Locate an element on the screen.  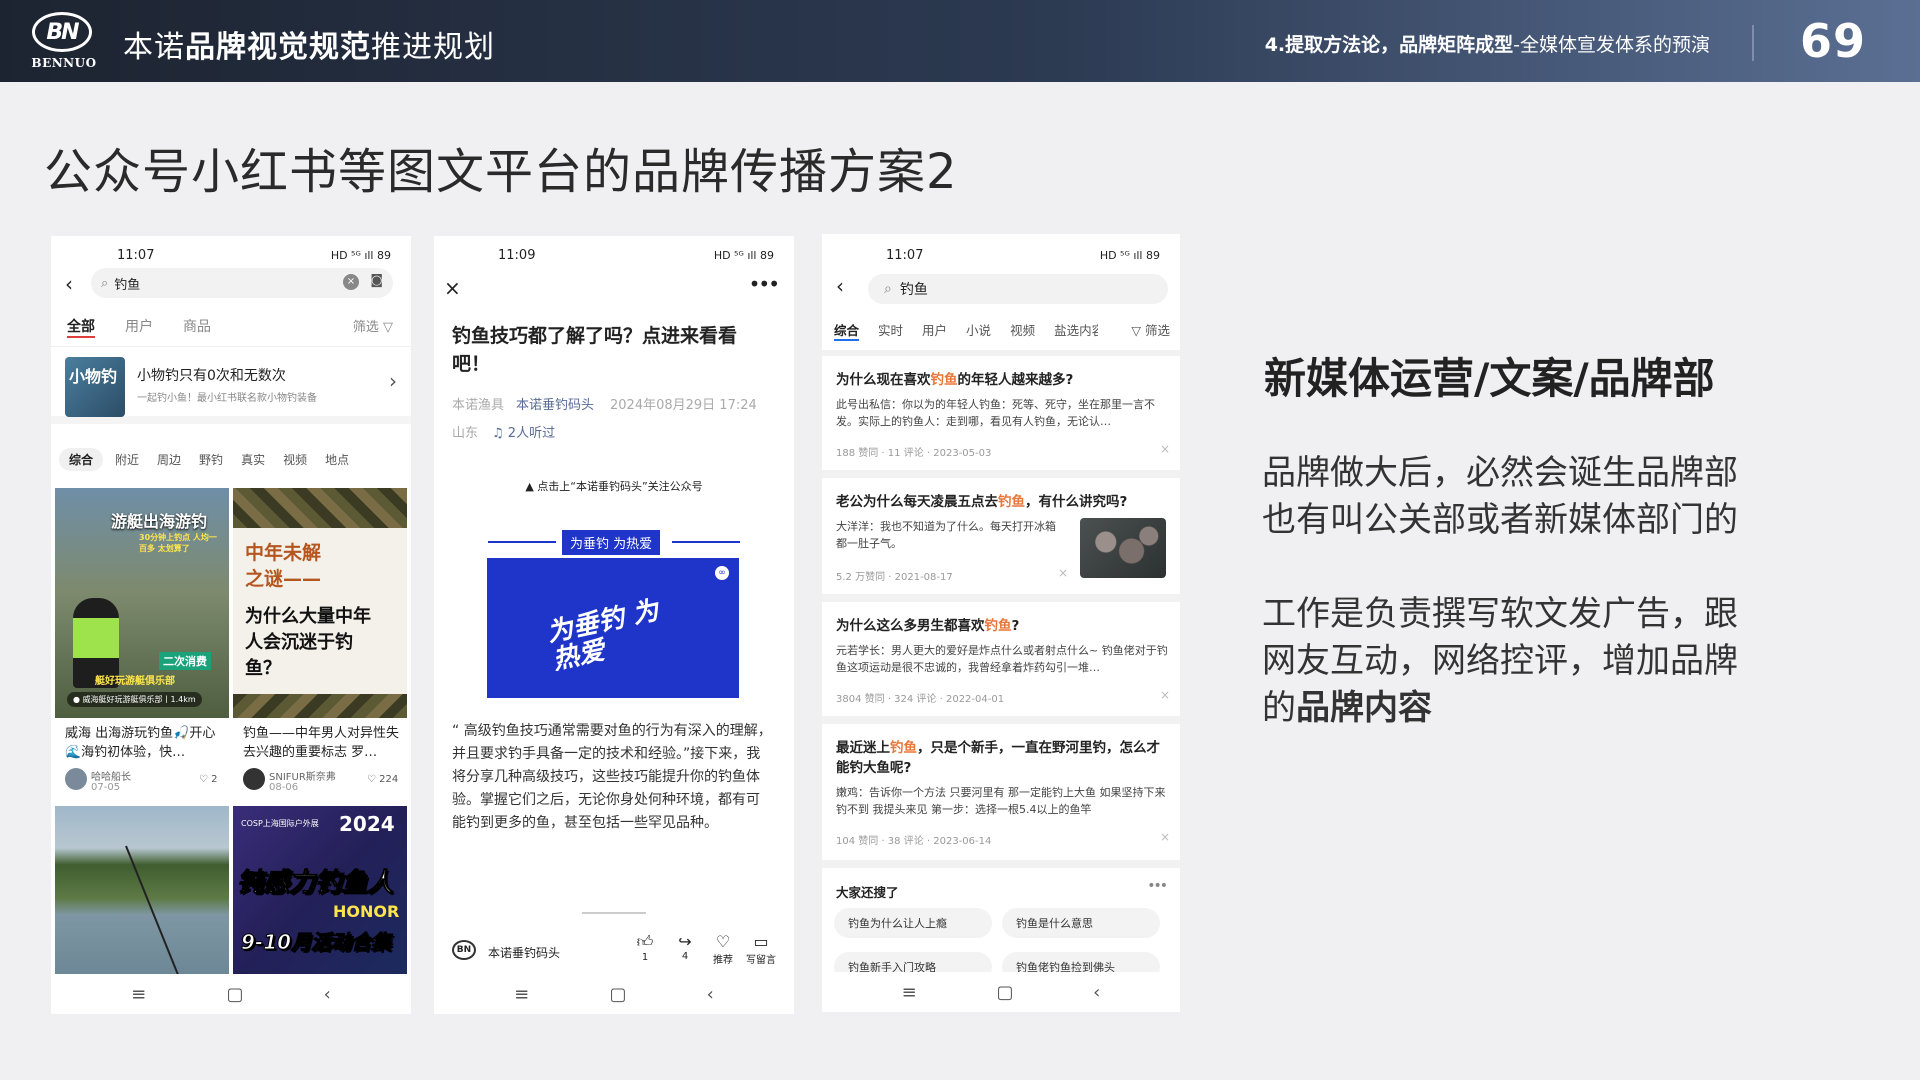
post-likes-2: ♡ 224 is located at coordinates (382, 779).